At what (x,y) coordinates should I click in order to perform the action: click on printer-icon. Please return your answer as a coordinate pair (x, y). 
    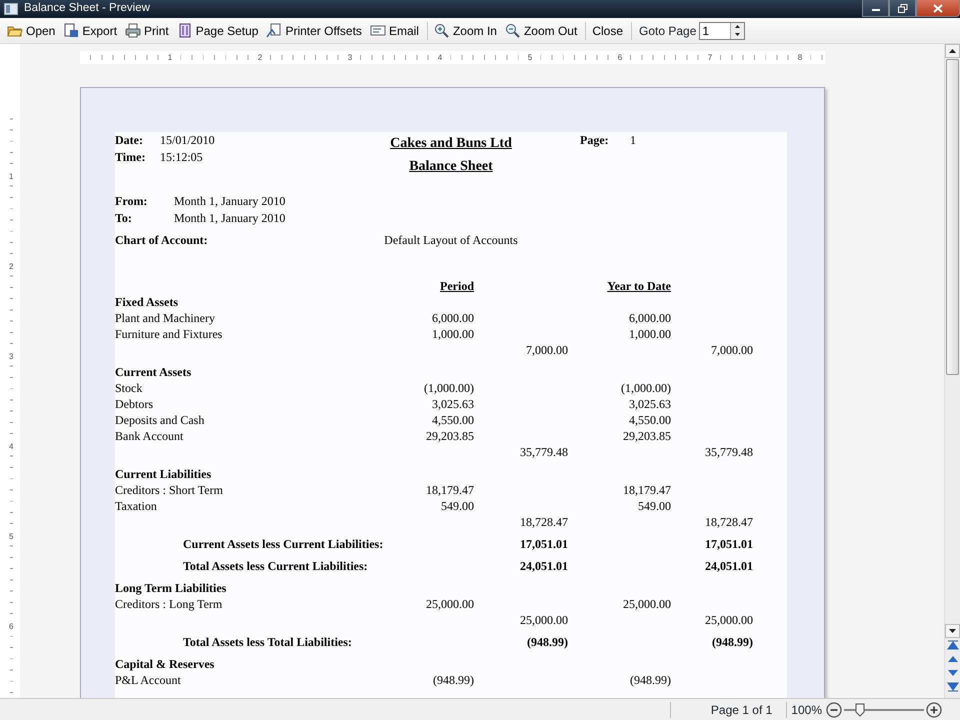
    Looking at the image, I should click on (133, 30).